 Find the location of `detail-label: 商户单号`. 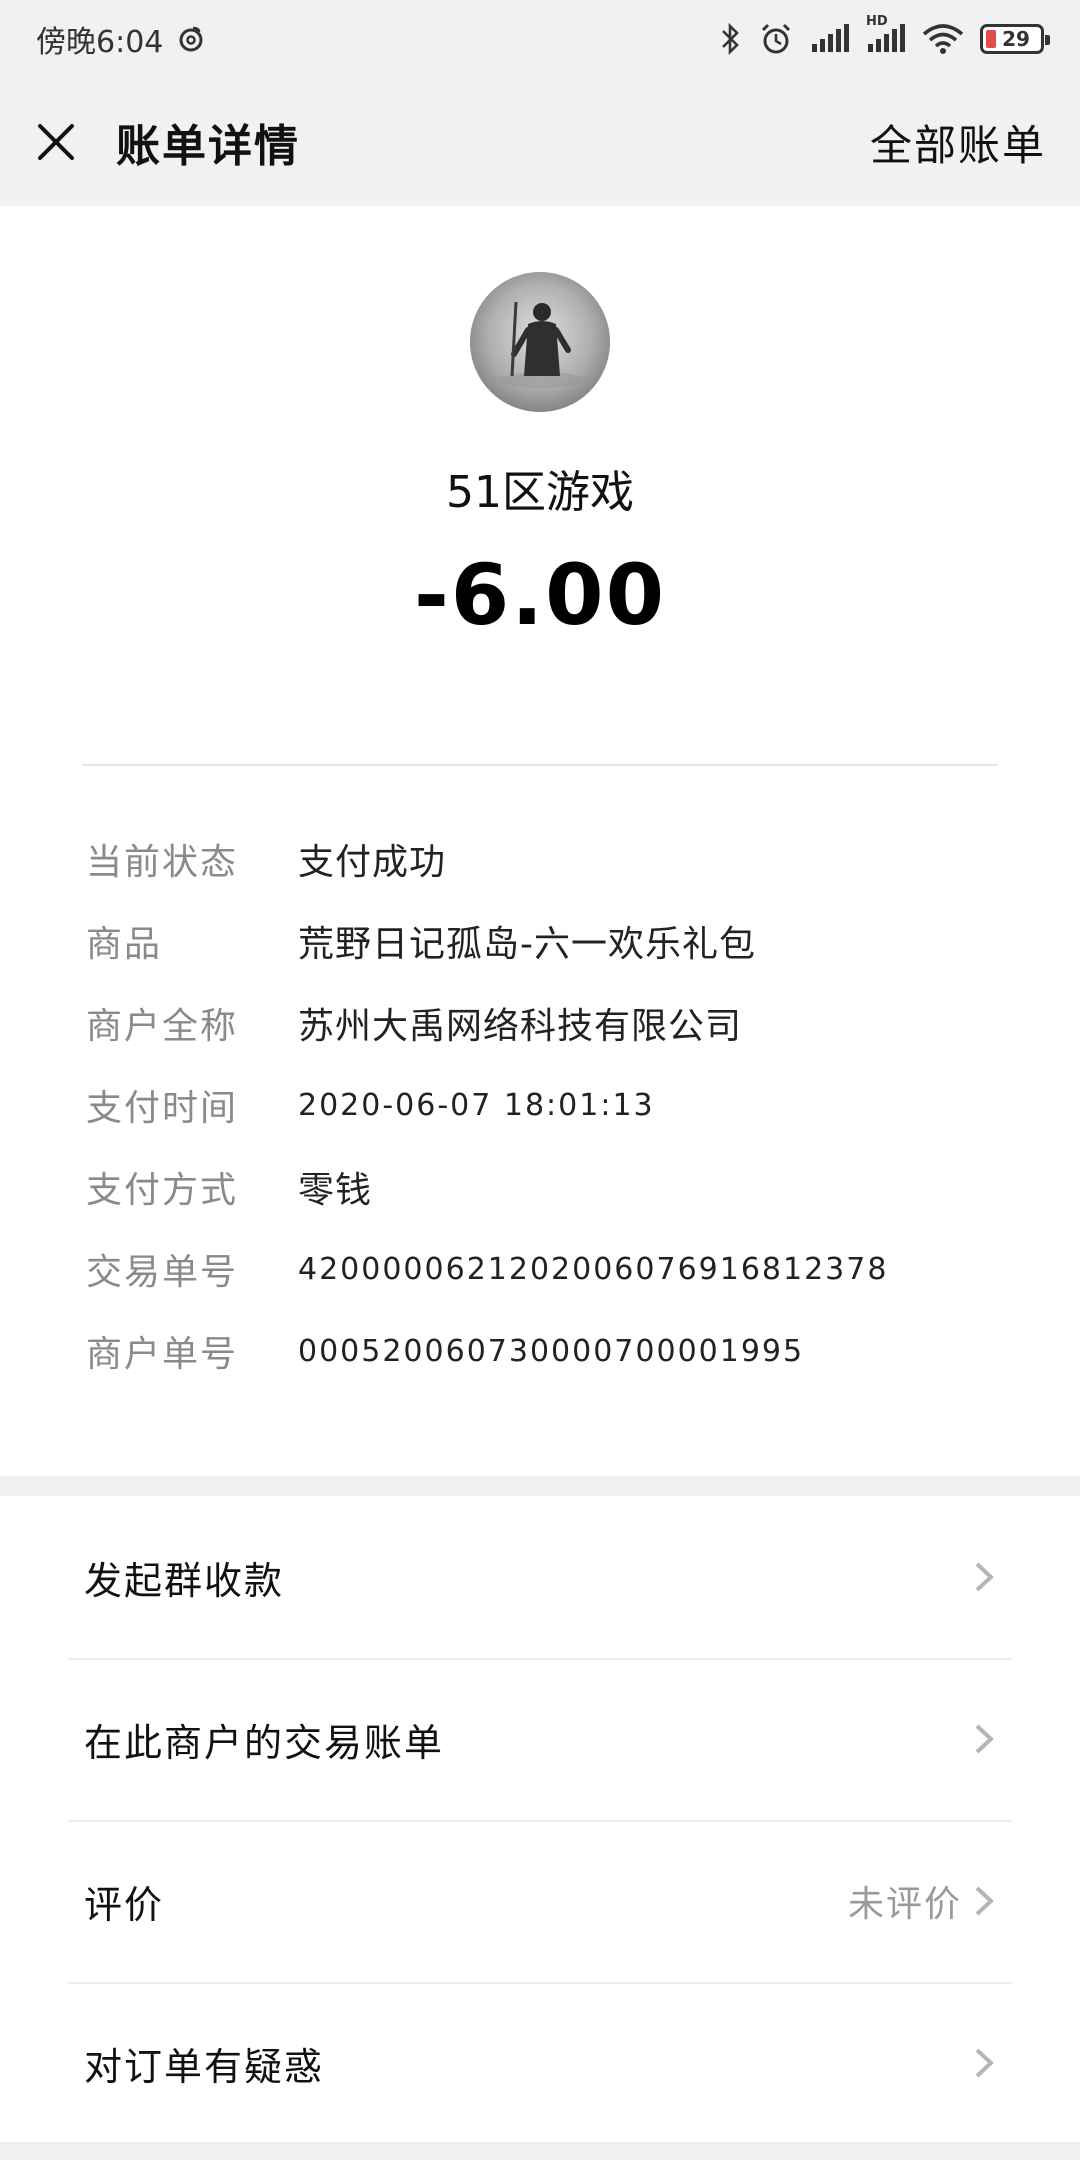

detail-label: 商户单号 is located at coordinates (162, 1354).